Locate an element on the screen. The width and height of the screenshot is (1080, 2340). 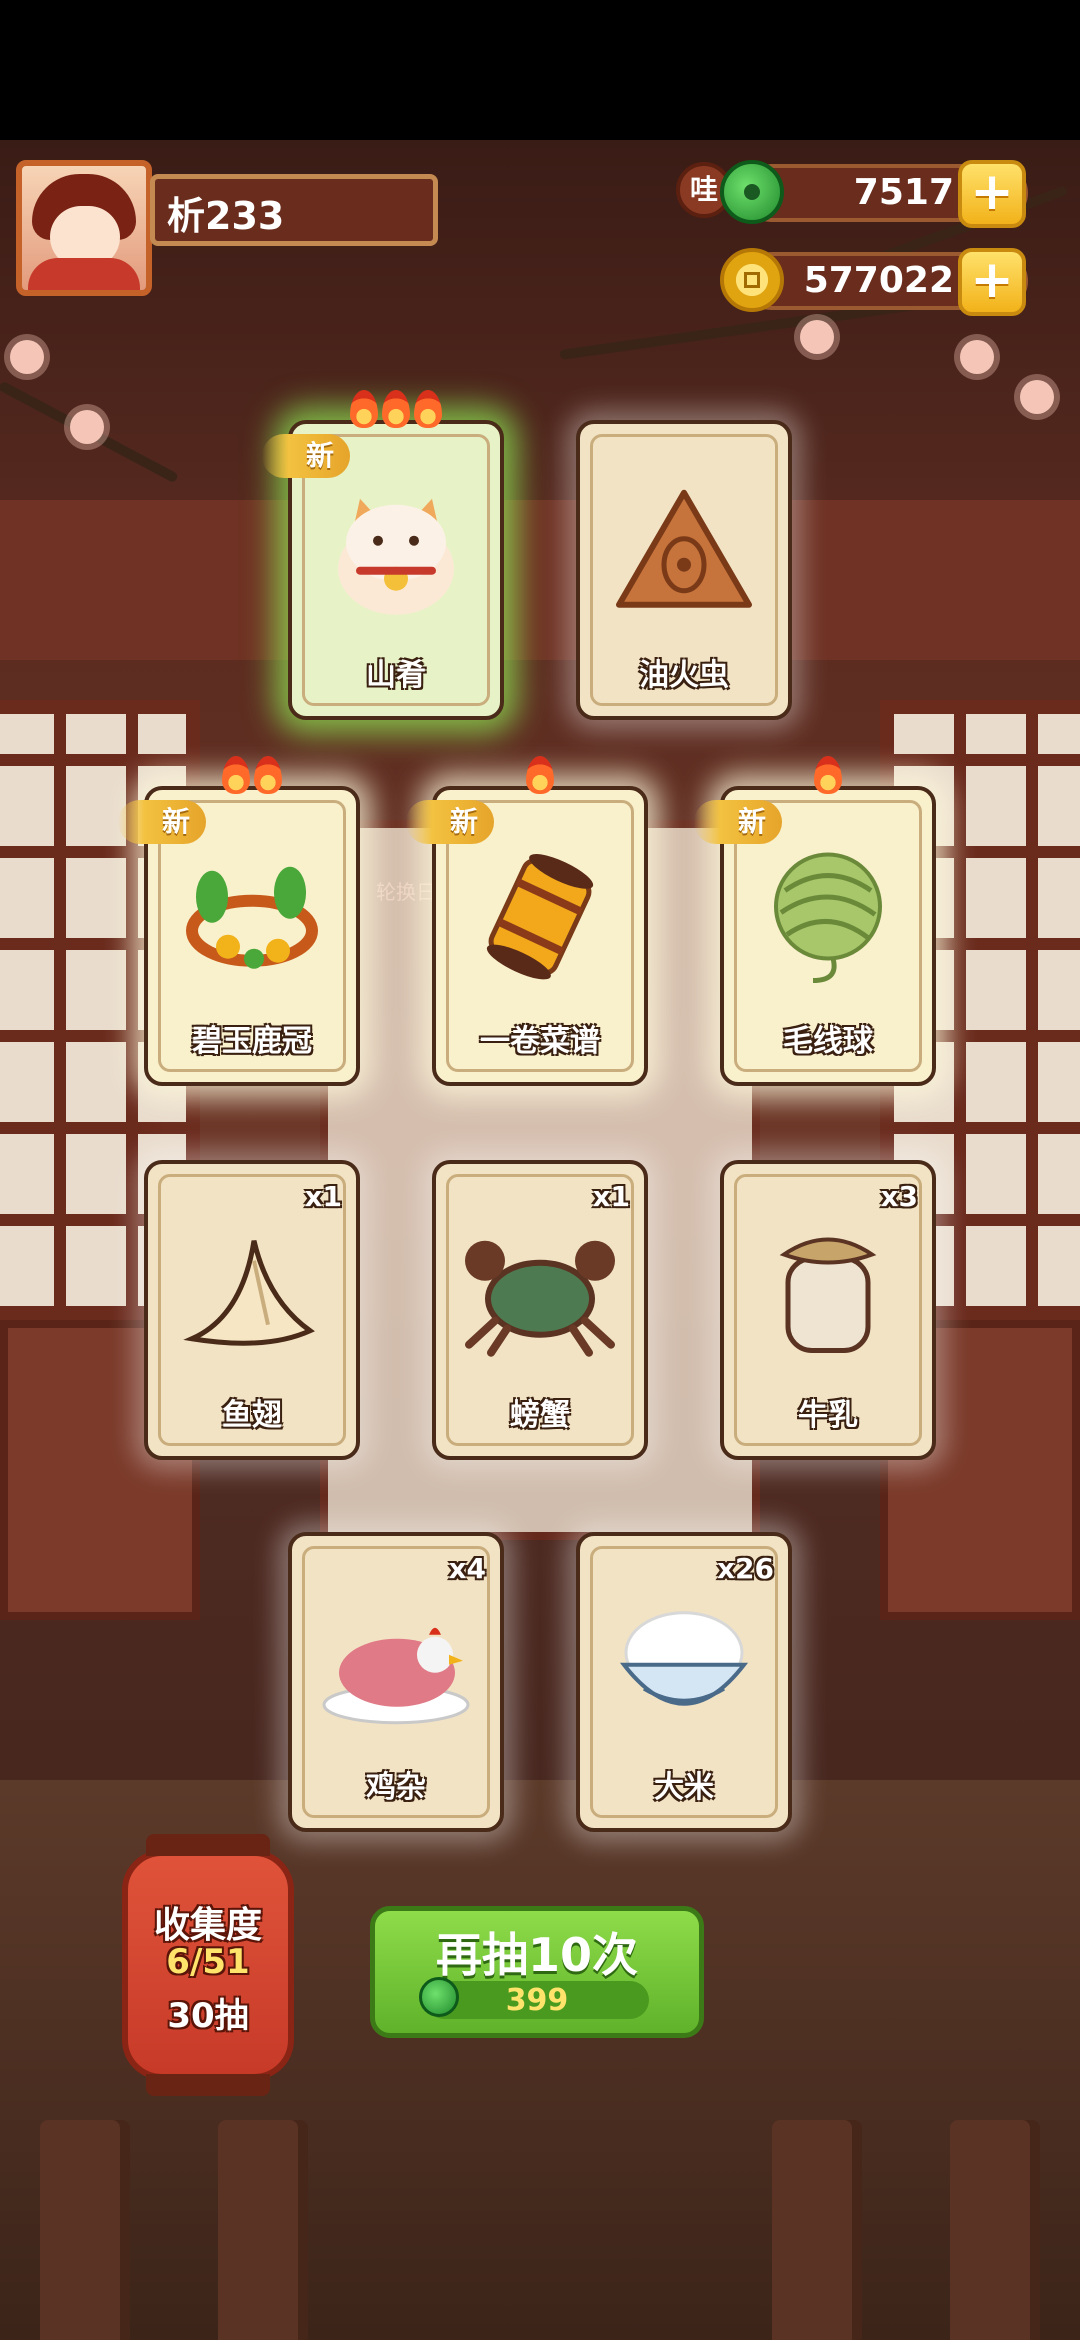
item-card: 新碧玉鹿冠 is located at coordinates (239, 921).